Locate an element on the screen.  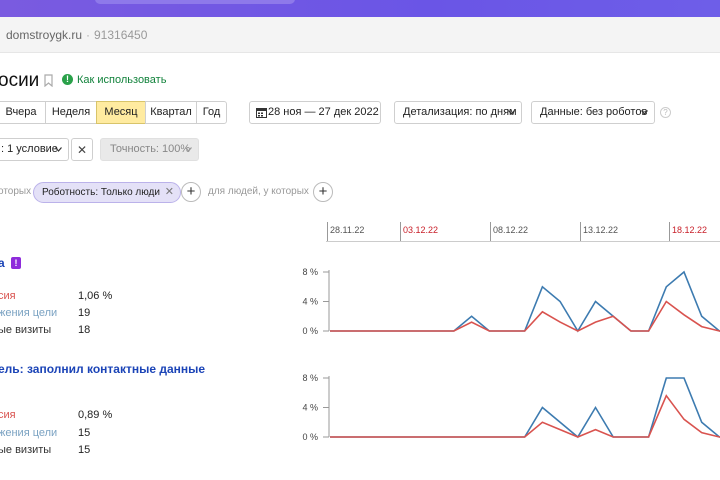
goal-title: а is located at coordinates (2, 263).